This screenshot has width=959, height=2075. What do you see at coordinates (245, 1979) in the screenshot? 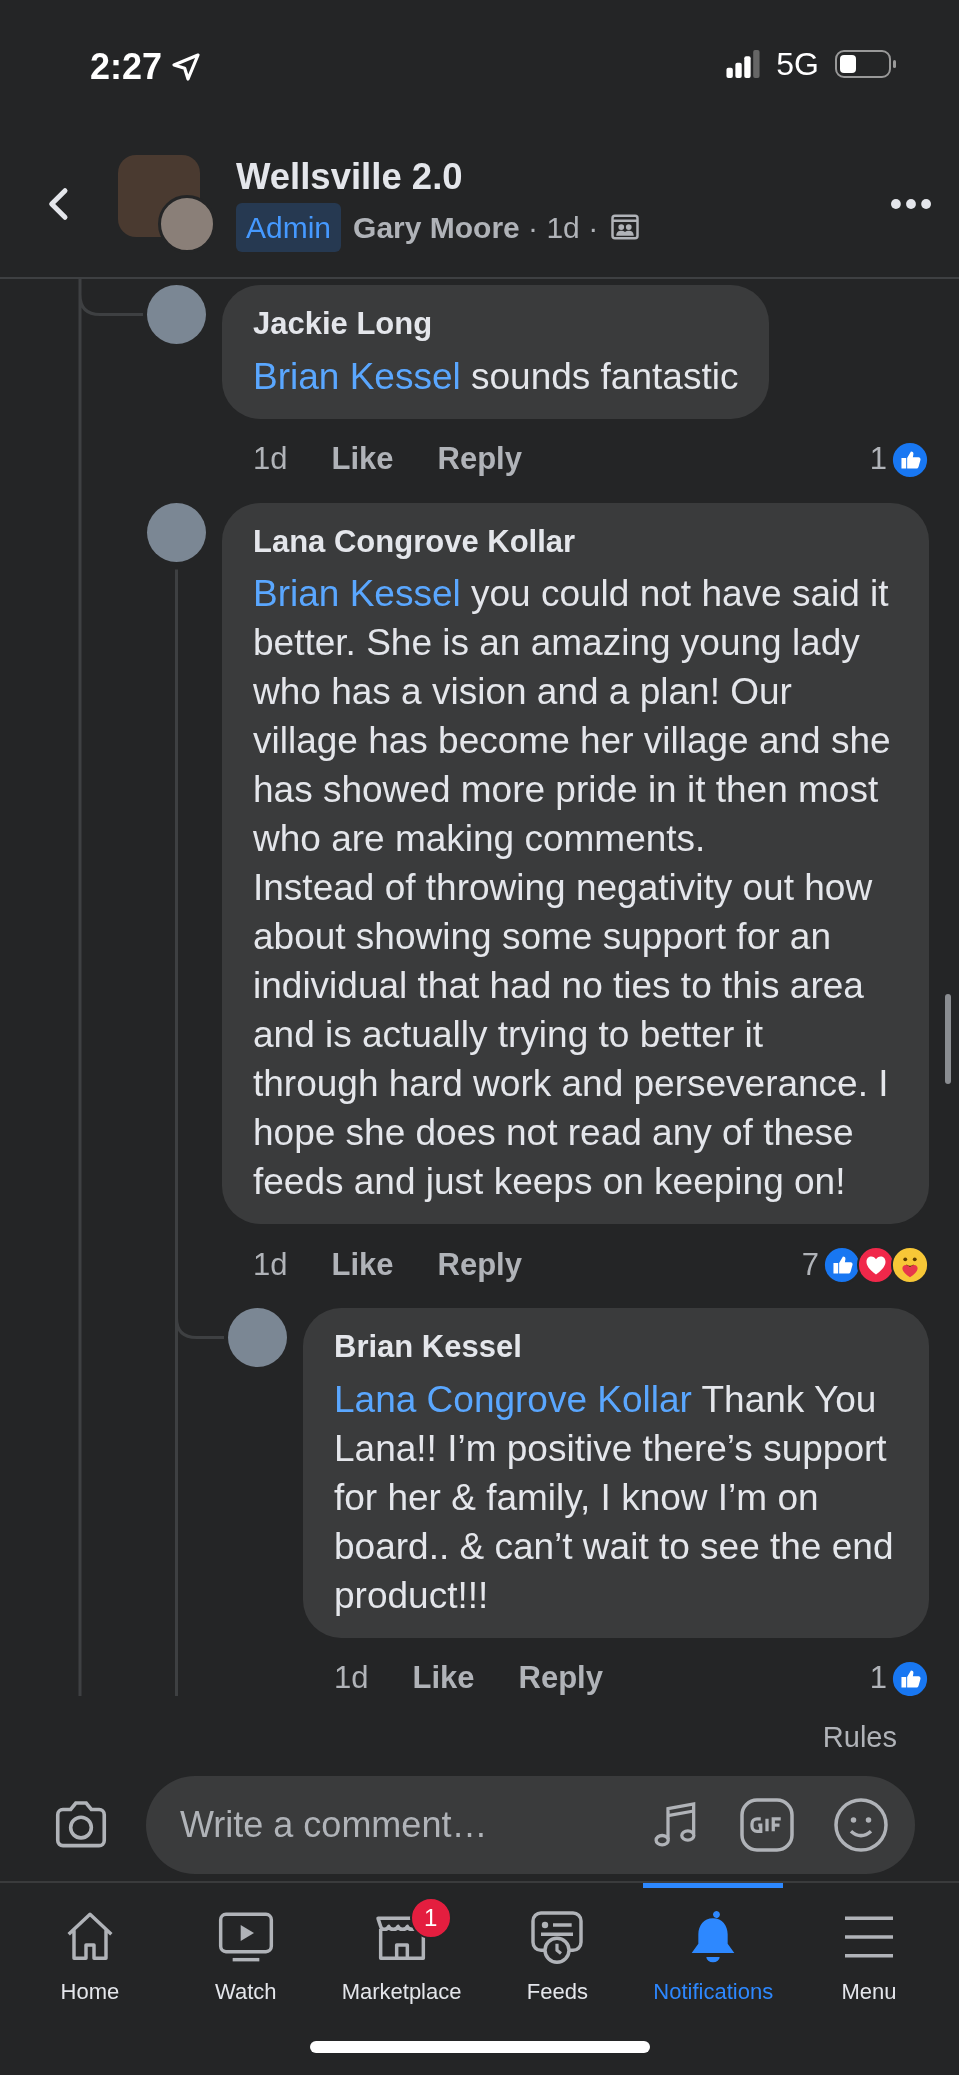
I see `nav-tab: Watch` at bounding box center [245, 1979].